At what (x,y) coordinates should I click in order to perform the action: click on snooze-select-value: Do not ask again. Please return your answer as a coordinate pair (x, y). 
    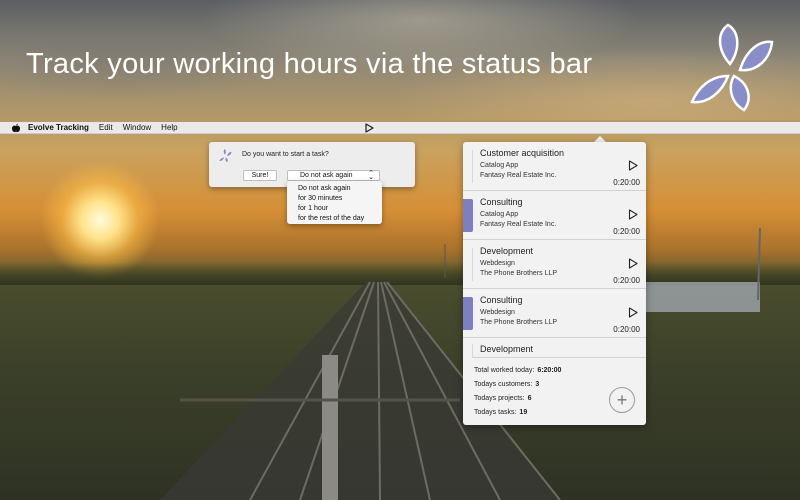
    Looking at the image, I should click on (326, 175).